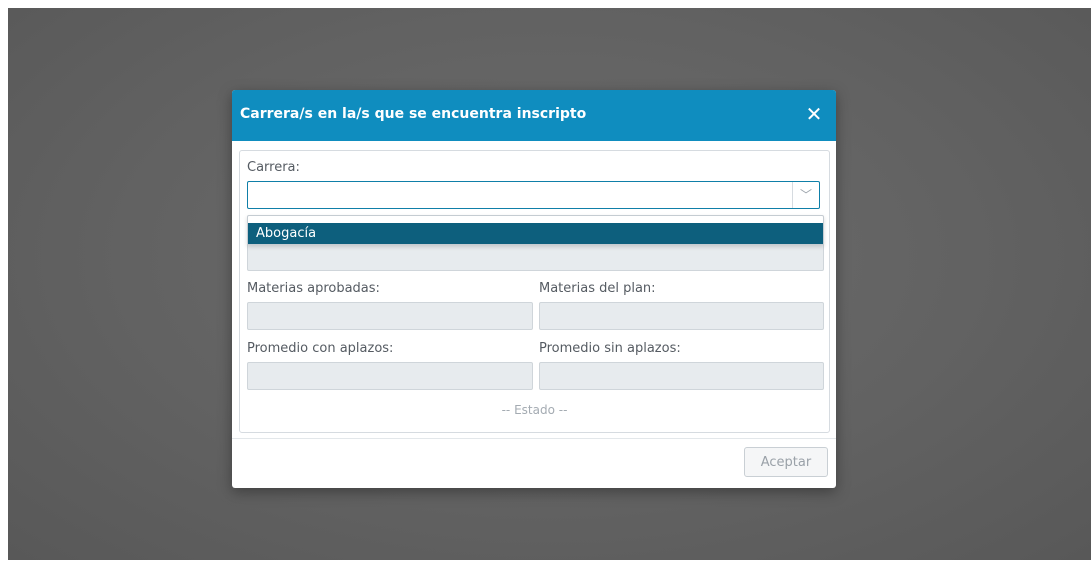 Image resolution: width=1091 pixels, height=562 pixels. Describe the element at coordinates (534, 438) in the screenshot. I see `footer-divider` at that location.